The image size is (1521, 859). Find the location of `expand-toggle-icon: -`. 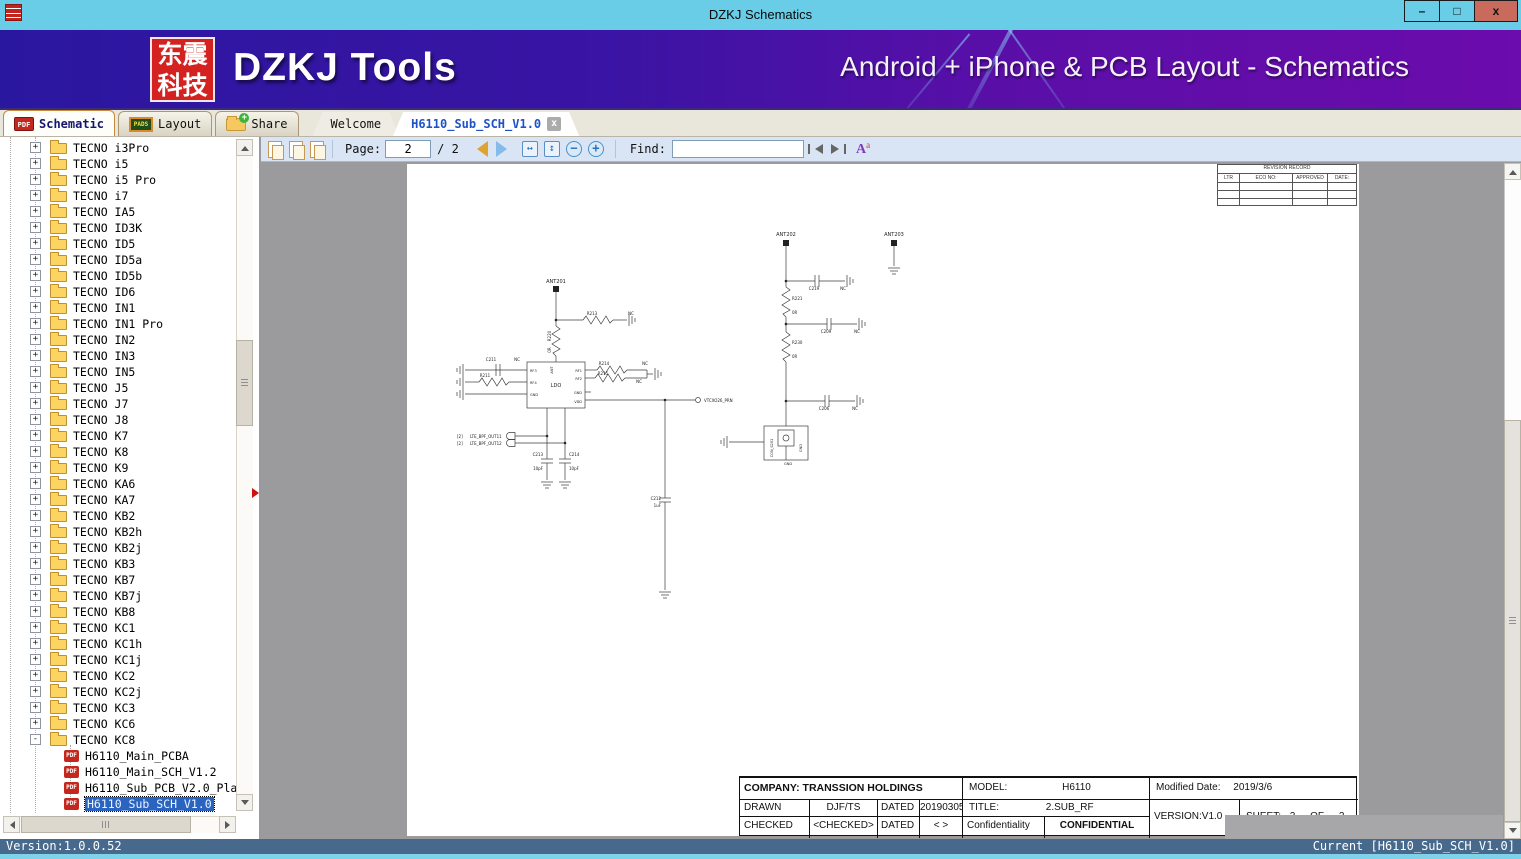

expand-toggle-icon: - is located at coordinates (35, 739).